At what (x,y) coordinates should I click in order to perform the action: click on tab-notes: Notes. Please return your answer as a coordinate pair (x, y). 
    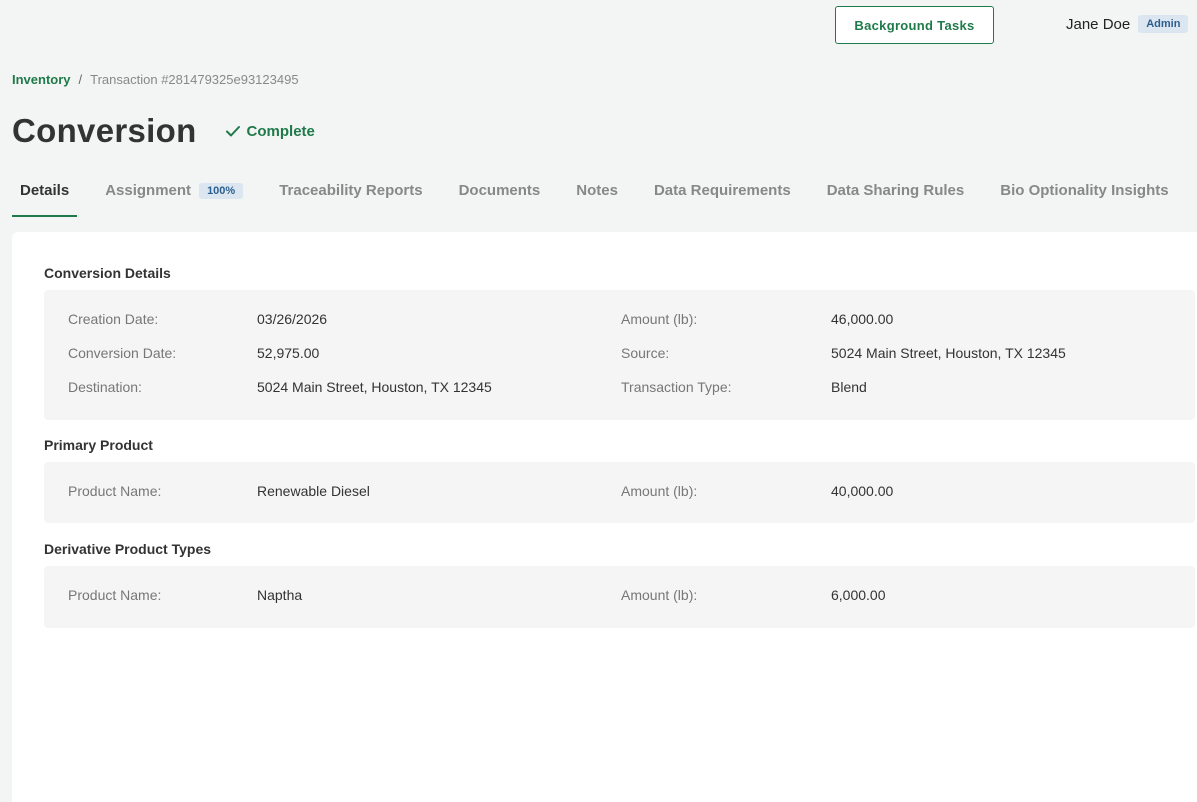
    Looking at the image, I should click on (597, 194).